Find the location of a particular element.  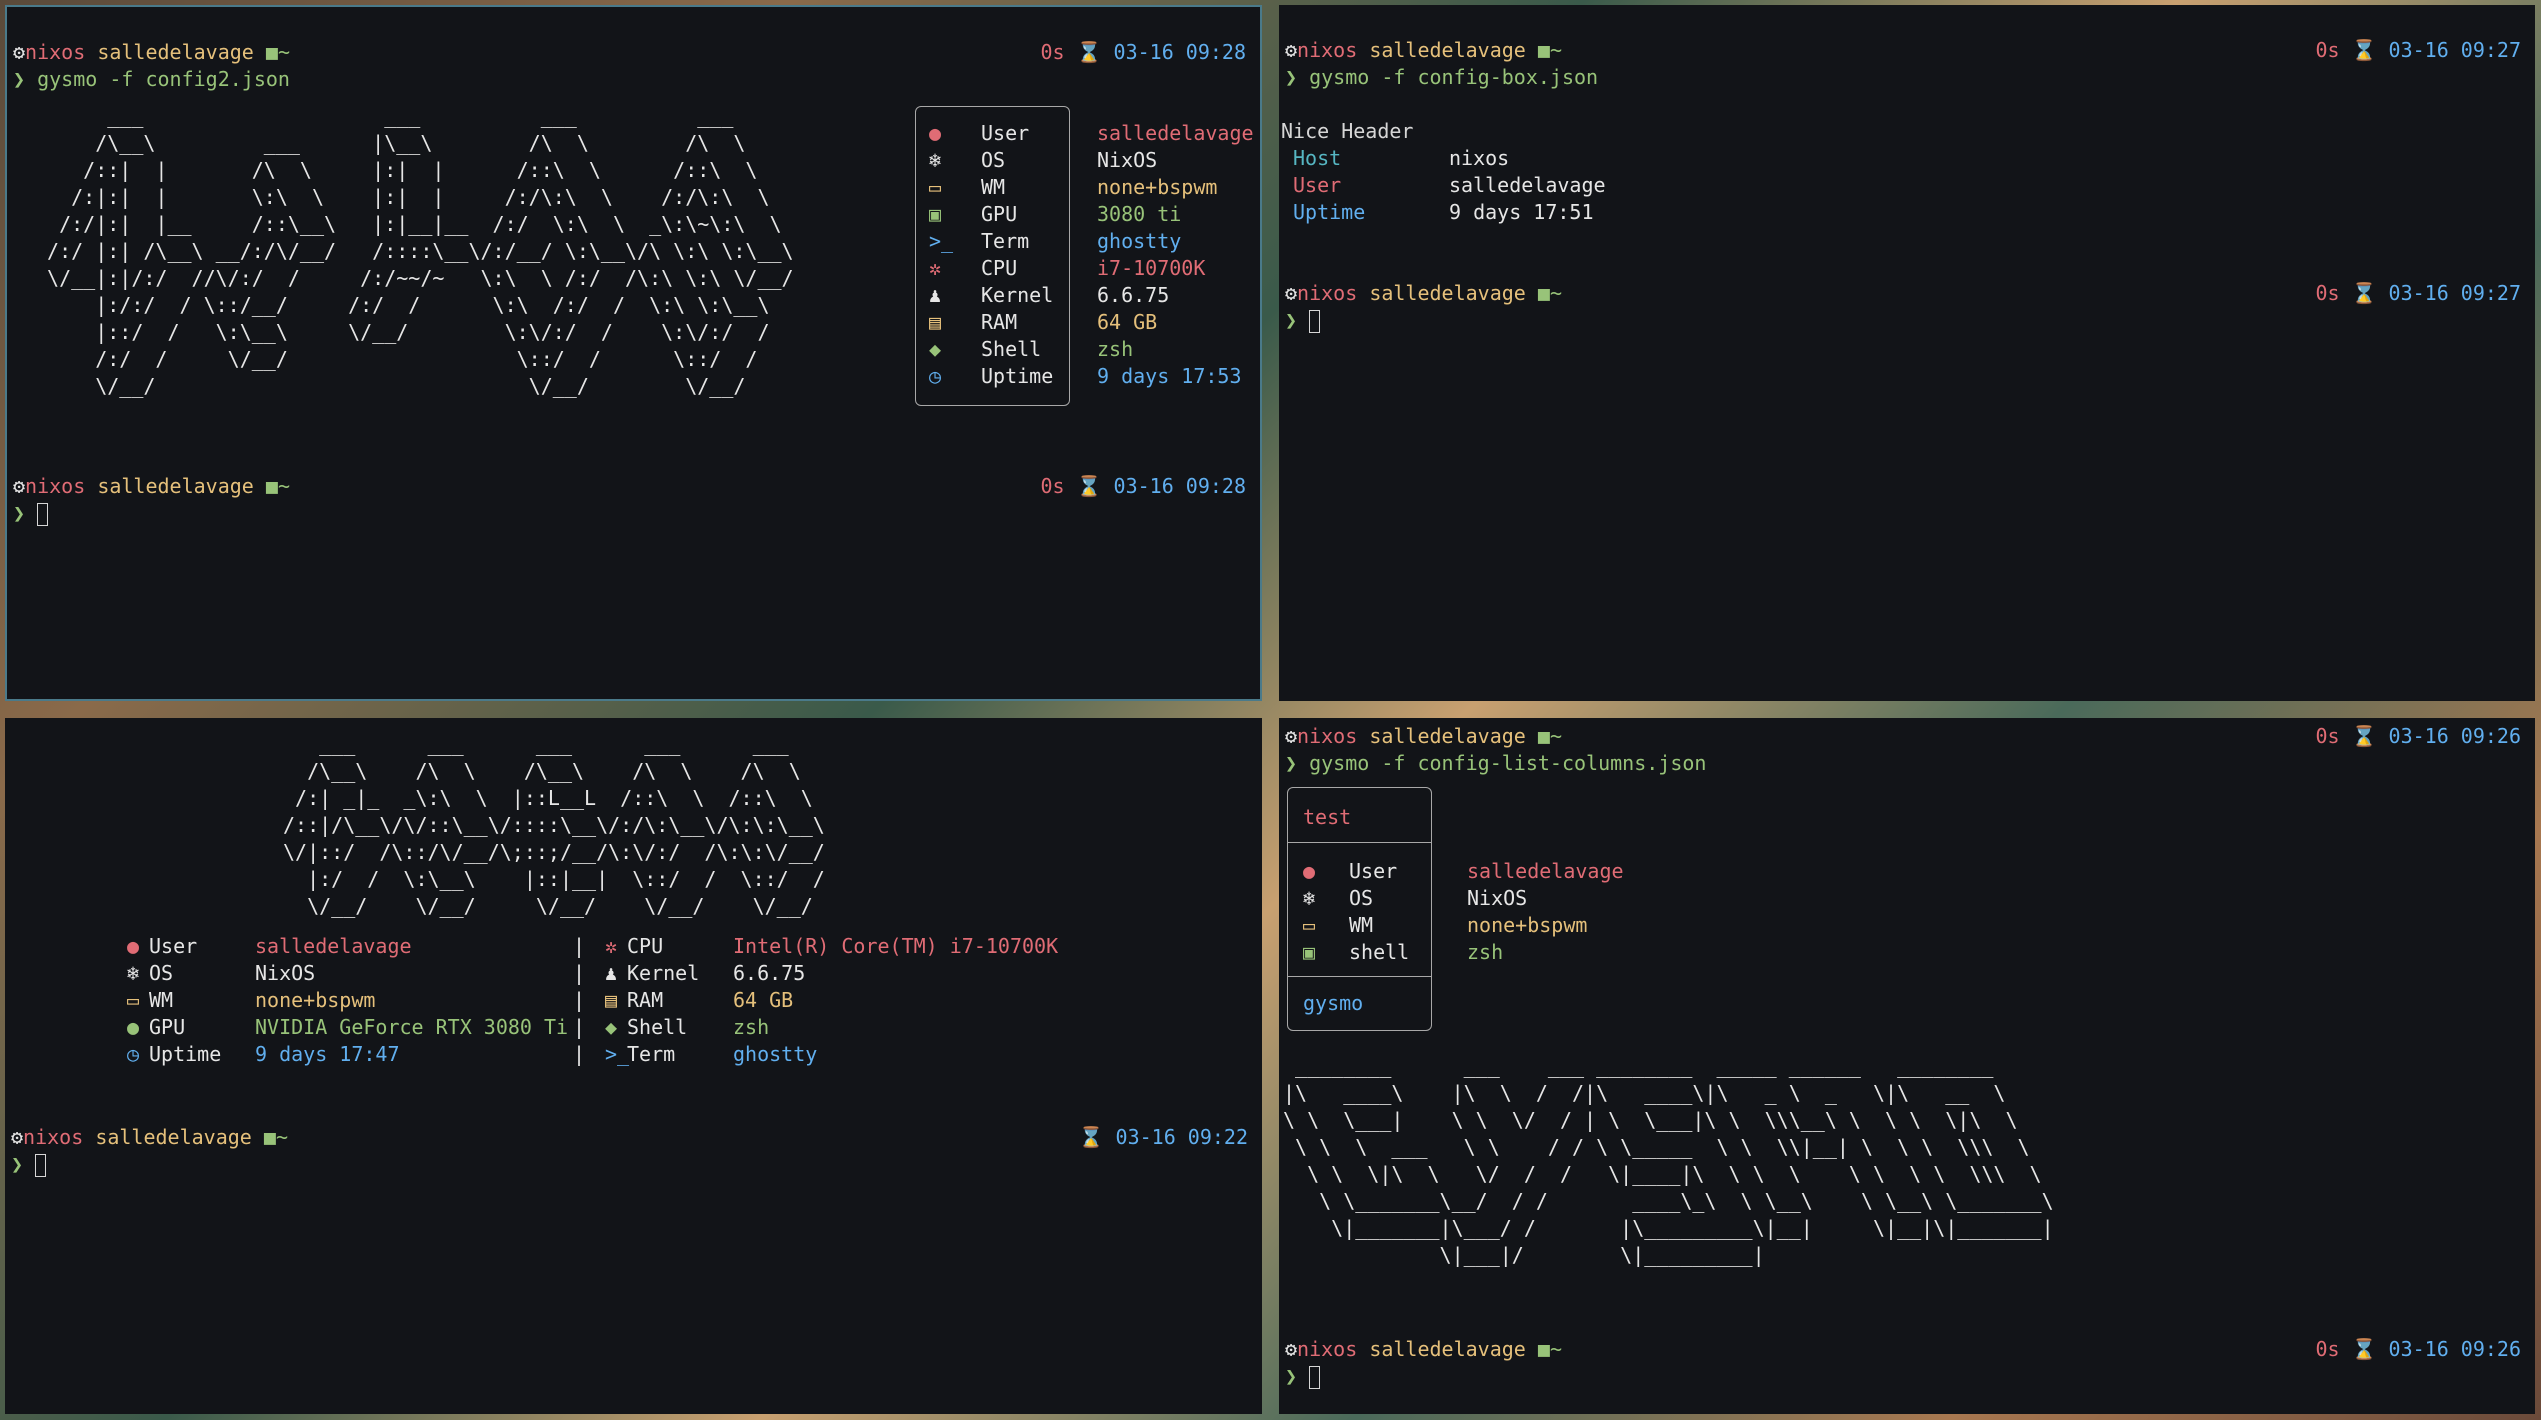

info-value: nixos is located at coordinates (1479, 158).